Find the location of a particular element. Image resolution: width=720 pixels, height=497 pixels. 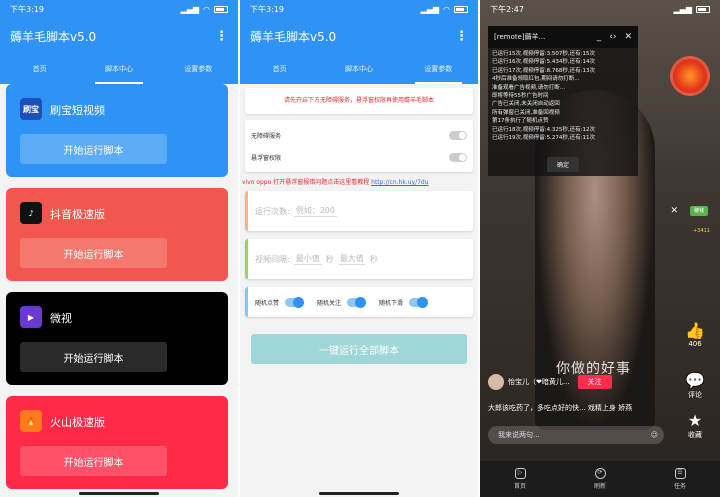

favorite-label: 收藏 is located at coordinates (695, 435).